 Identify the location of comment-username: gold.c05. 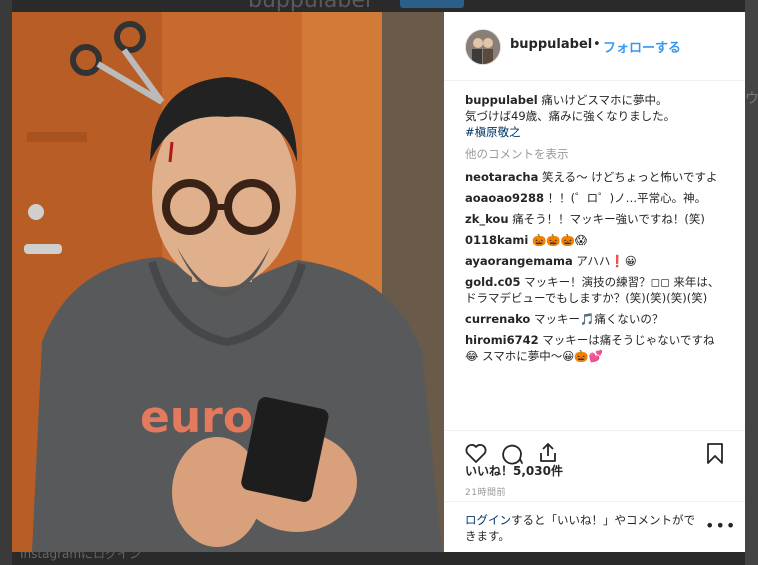
(493, 282).